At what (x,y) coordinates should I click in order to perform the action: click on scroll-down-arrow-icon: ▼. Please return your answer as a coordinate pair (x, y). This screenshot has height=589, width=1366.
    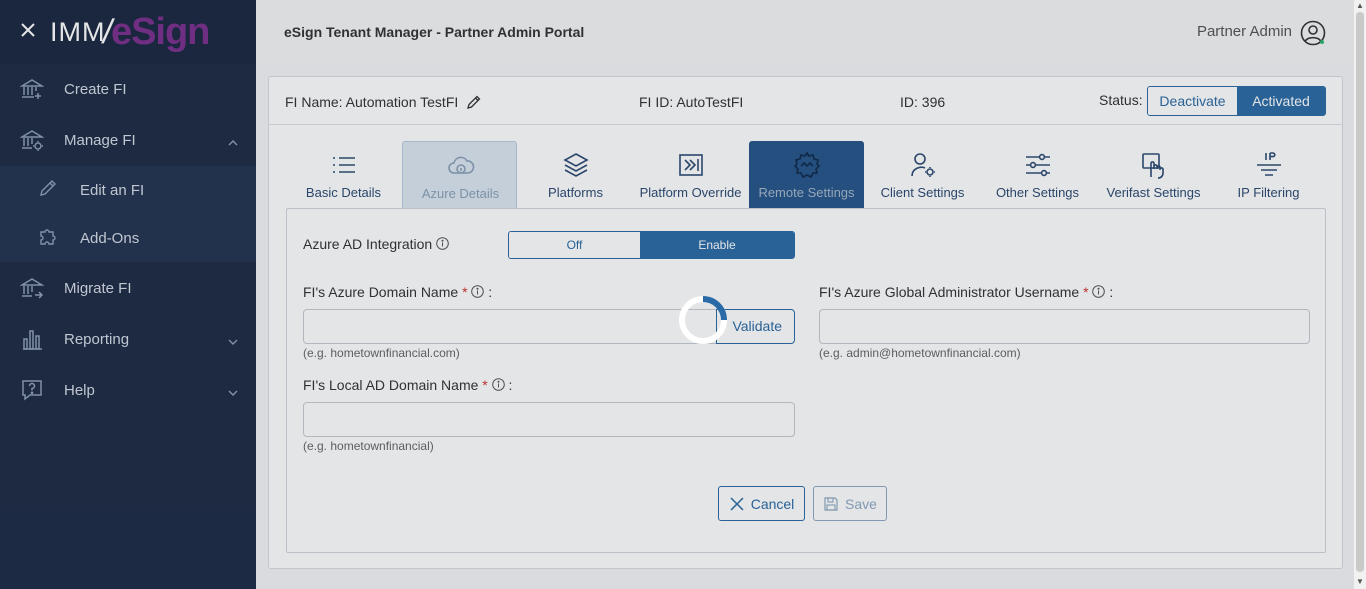
    Looking at the image, I should click on (1360, 582).